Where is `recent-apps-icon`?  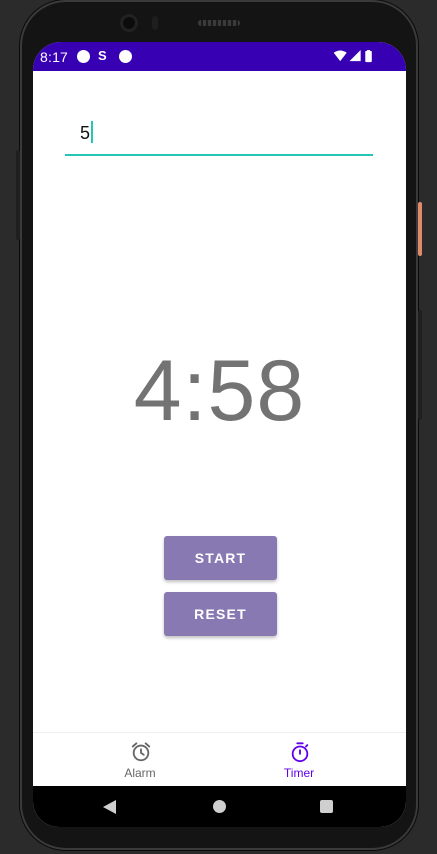 recent-apps-icon is located at coordinates (326, 806).